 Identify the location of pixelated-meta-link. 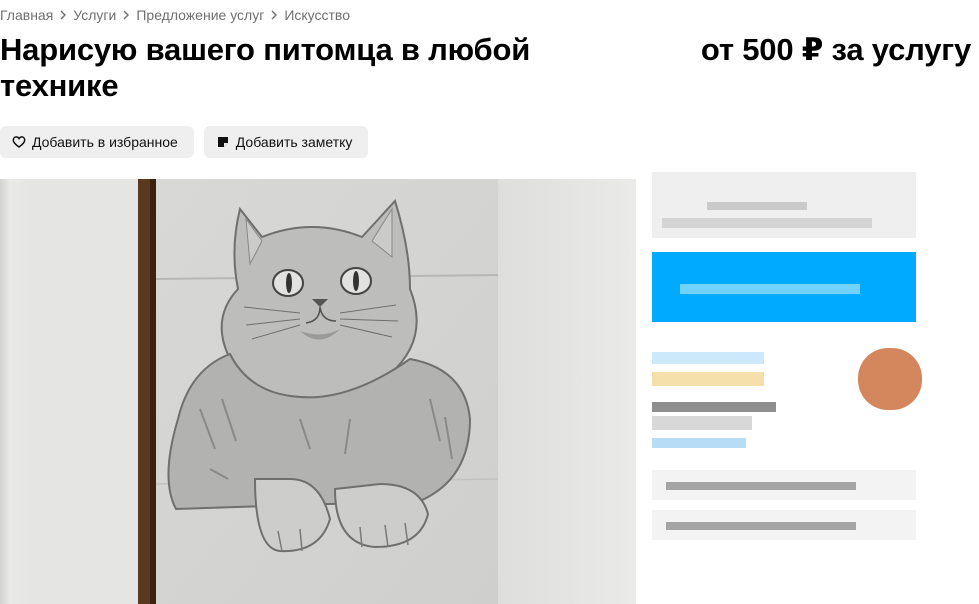
(699, 443).